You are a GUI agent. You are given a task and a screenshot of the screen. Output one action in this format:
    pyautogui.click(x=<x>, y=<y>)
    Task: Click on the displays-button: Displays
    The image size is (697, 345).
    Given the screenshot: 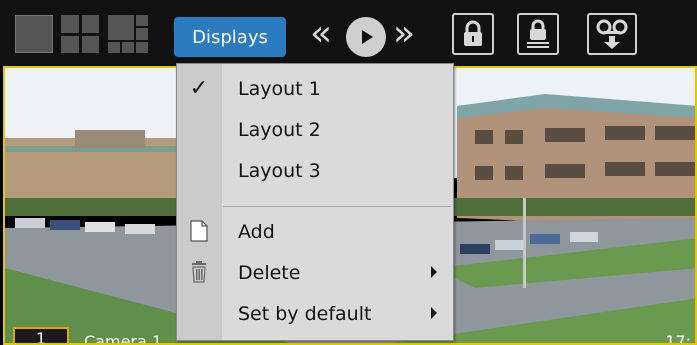 What is the action you would take?
    pyautogui.click(x=230, y=37)
    